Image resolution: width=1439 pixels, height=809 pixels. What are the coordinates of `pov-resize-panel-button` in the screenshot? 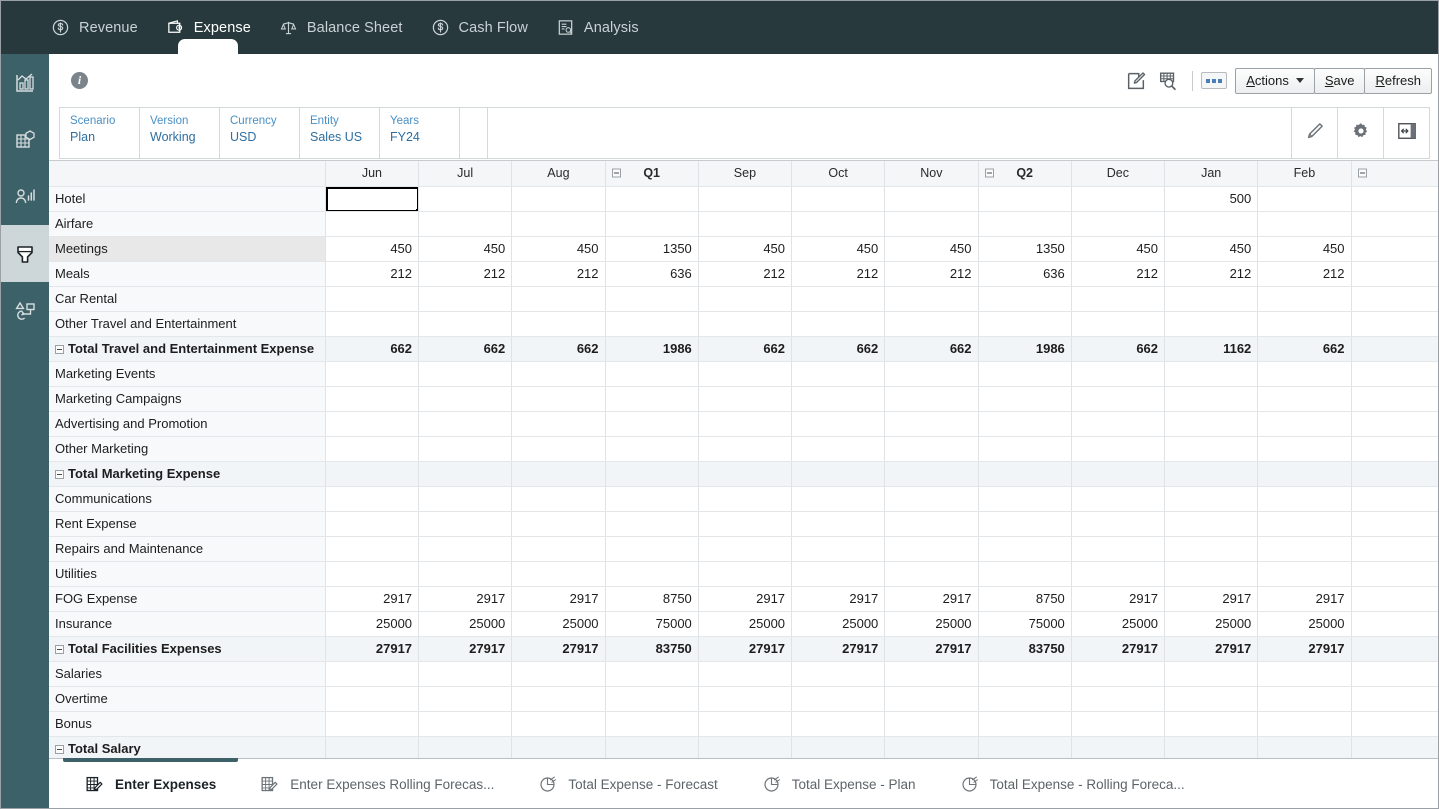 It's located at (1406, 133).